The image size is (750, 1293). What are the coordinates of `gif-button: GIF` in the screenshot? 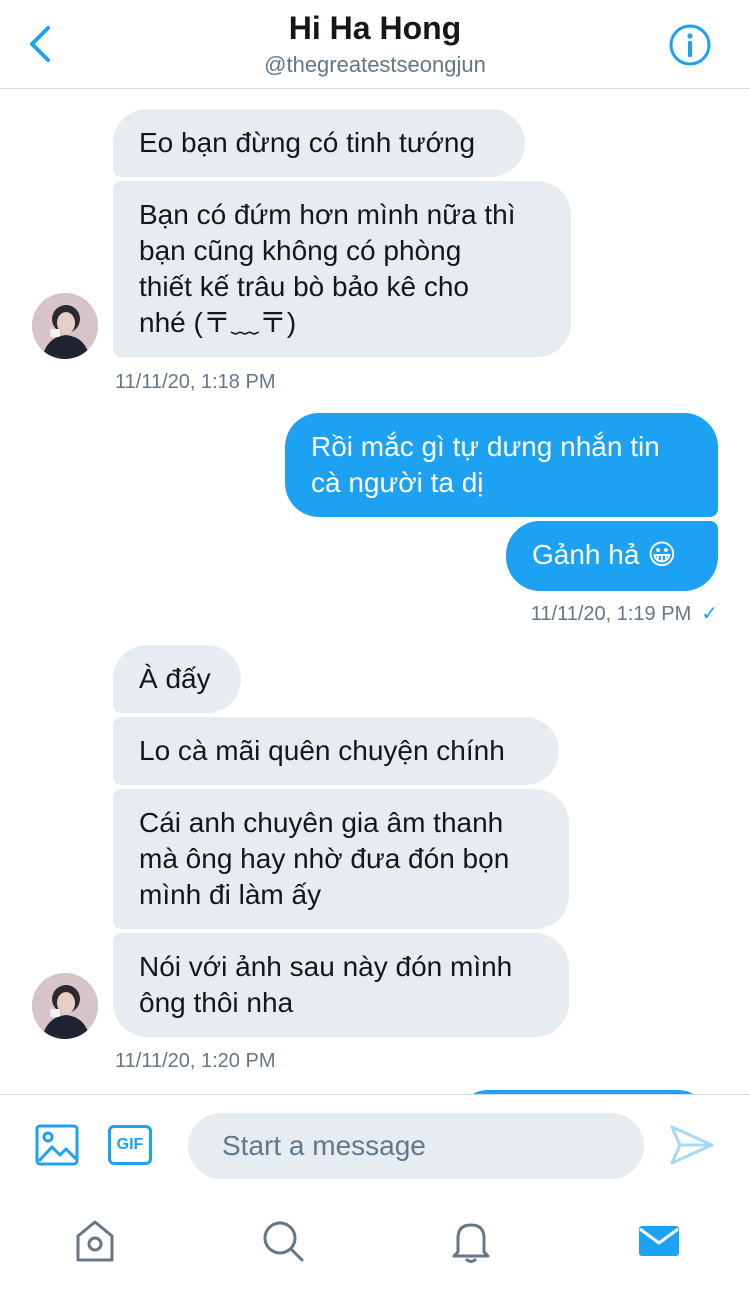 It's located at (130, 1145).